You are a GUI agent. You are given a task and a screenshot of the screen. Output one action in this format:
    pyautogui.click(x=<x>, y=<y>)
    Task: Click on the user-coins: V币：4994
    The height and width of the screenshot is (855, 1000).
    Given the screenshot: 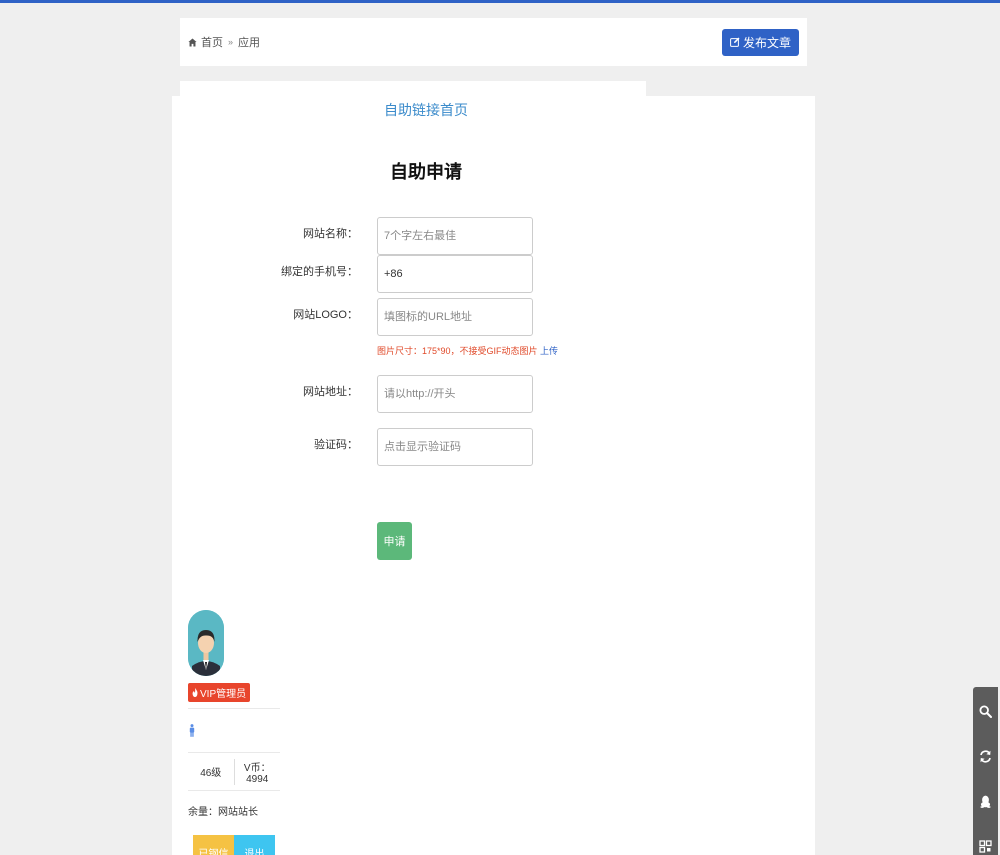 What is the action you would take?
    pyautogui.click(x=257, y=771)
    